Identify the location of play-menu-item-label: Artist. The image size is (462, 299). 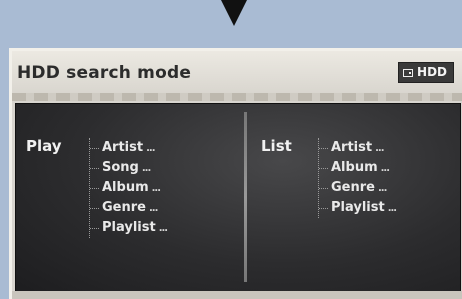
(123, 147).